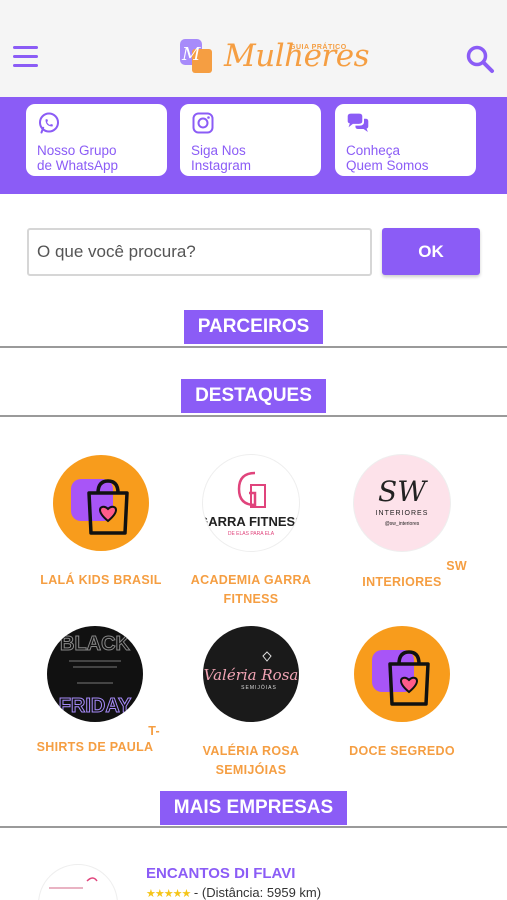  I want to click on highlights-section-title: DESTAQUES, so click(253, 396).